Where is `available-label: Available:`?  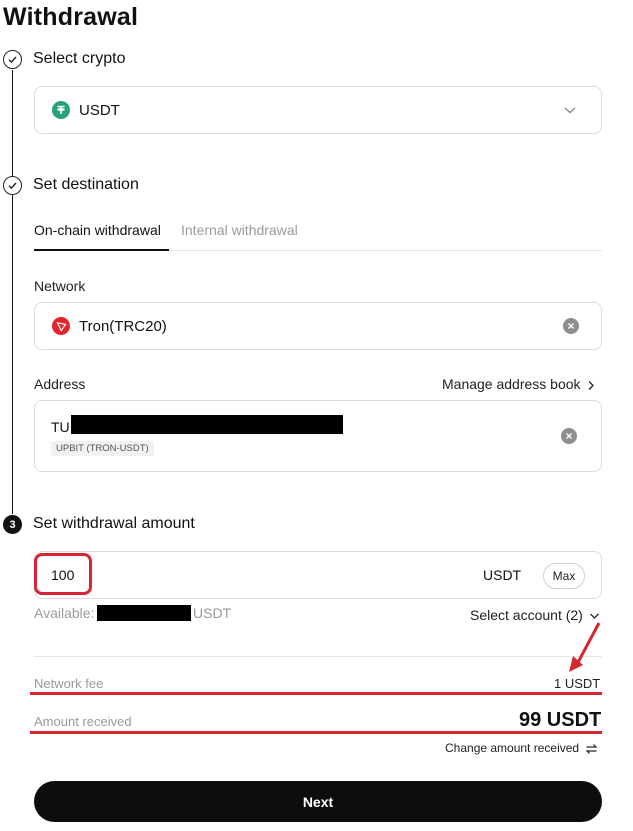
available-label: Available: is located at coordinates (64, 613).